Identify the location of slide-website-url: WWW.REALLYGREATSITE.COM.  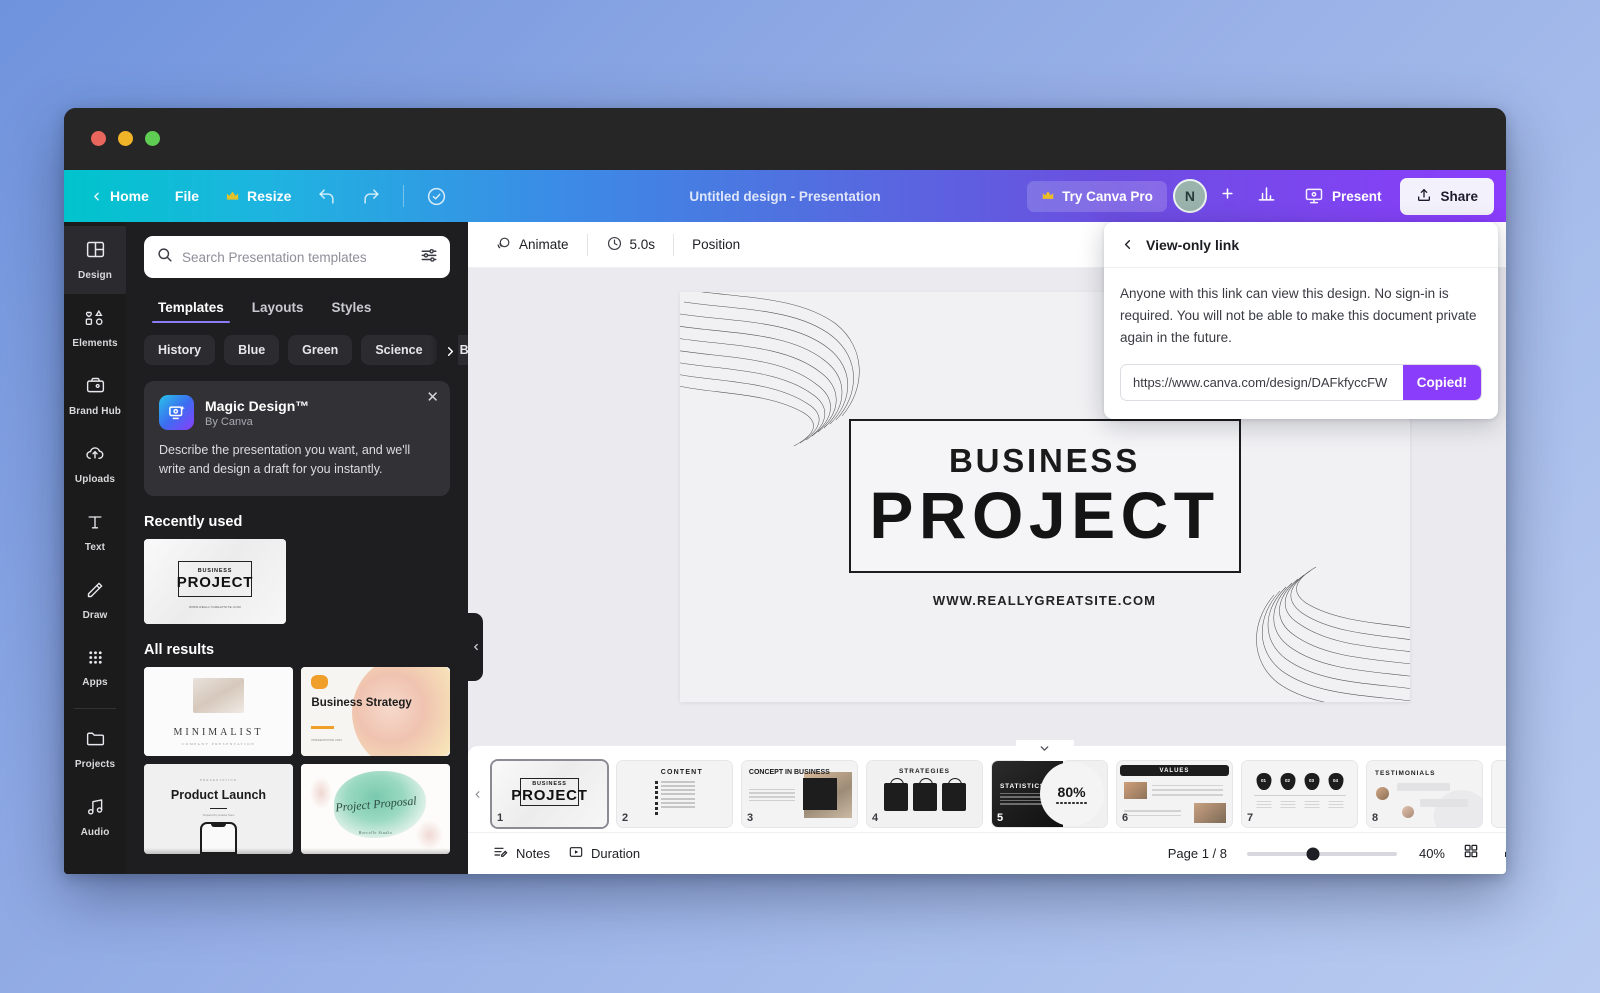
(1044, 600).